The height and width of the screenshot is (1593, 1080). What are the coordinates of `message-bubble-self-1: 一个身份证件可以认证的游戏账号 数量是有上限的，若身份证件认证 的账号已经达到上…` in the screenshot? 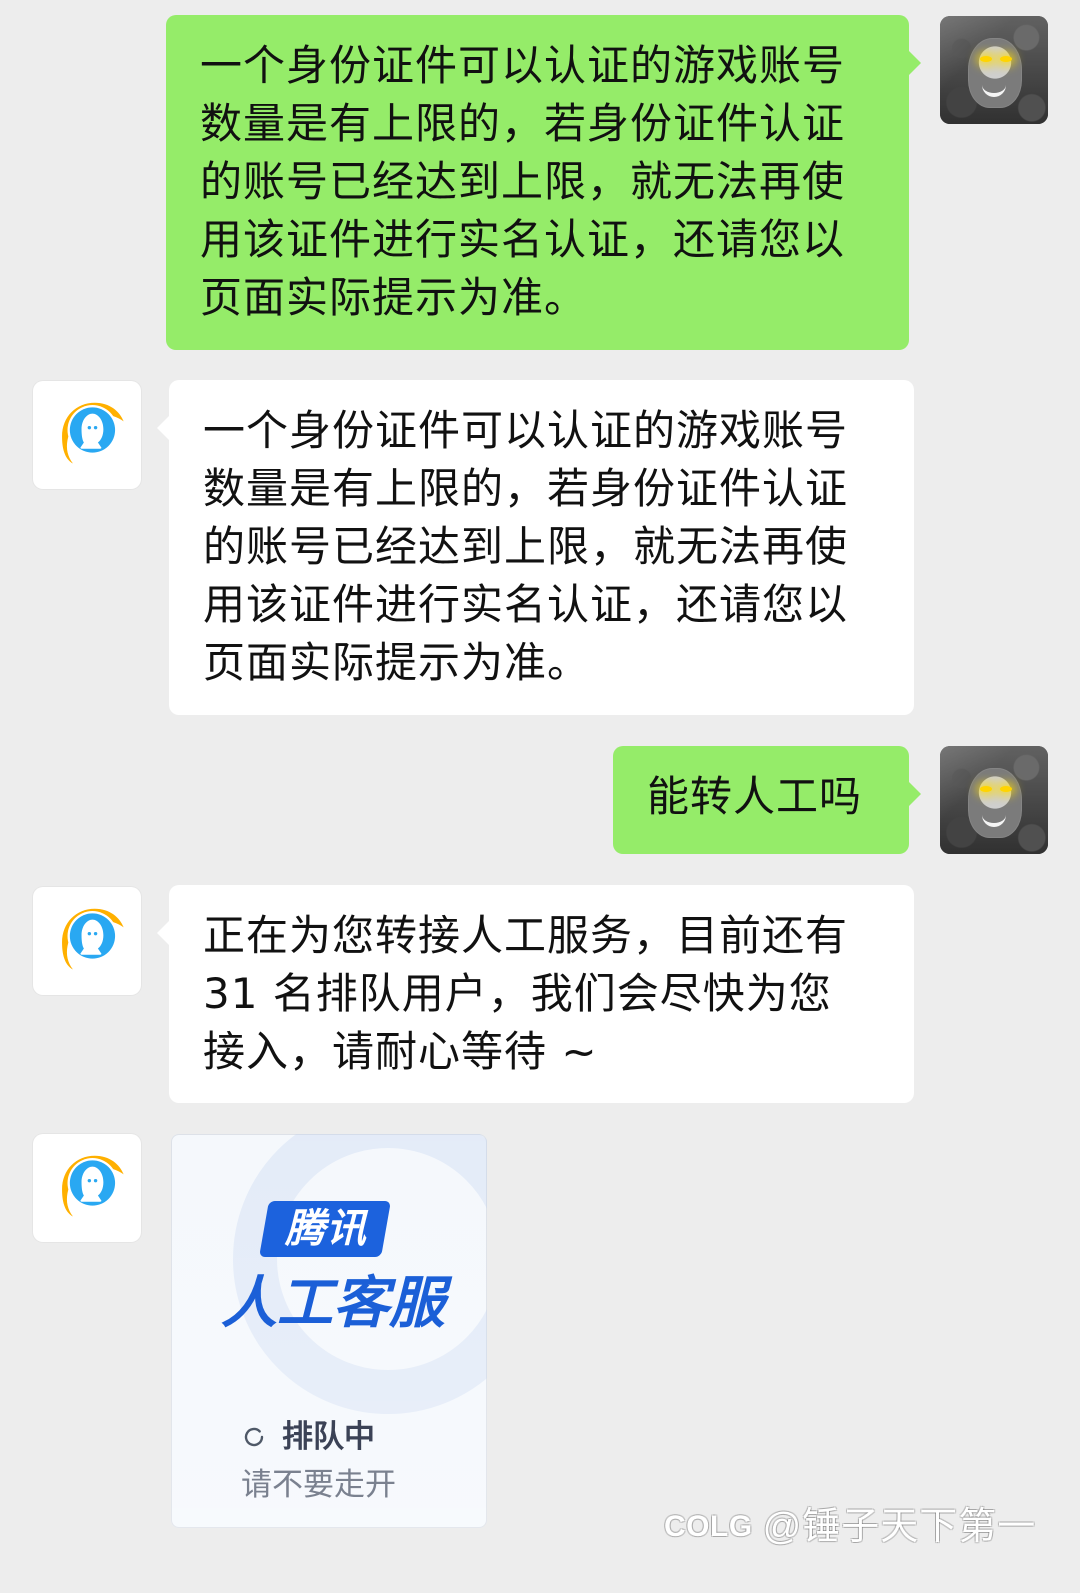 It's located at (543, 182).